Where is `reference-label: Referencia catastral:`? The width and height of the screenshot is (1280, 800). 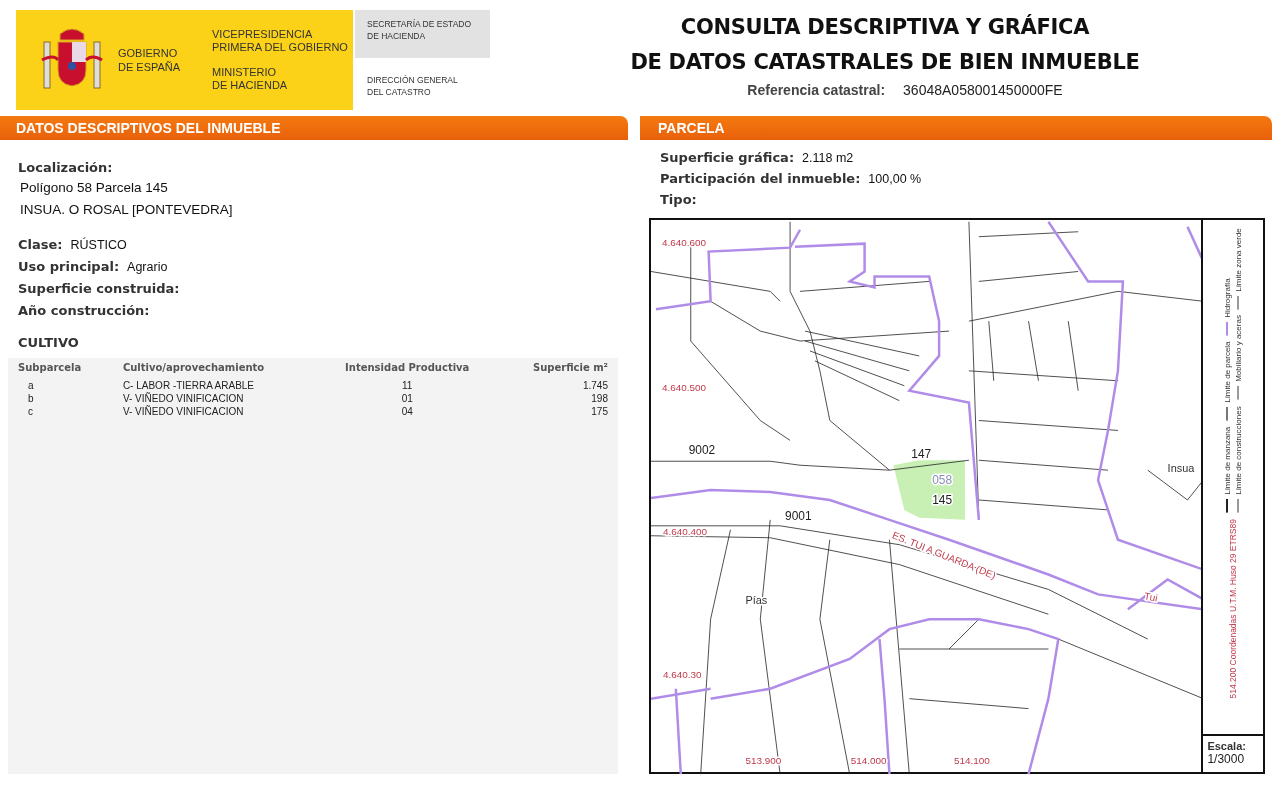
reference-label: Referencia catastral: is located at coordinates (816, 90).